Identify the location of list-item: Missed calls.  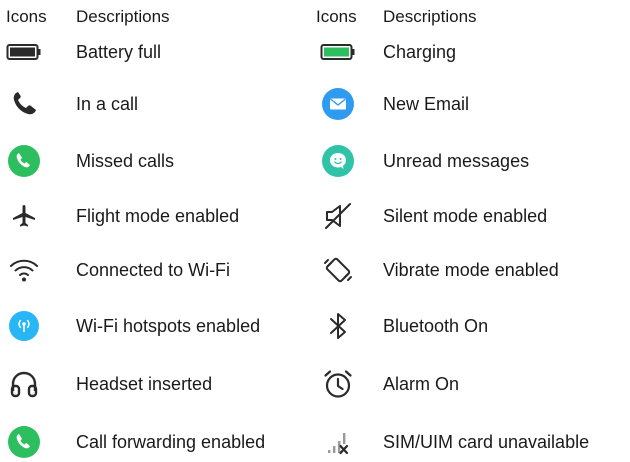
(154, 161).